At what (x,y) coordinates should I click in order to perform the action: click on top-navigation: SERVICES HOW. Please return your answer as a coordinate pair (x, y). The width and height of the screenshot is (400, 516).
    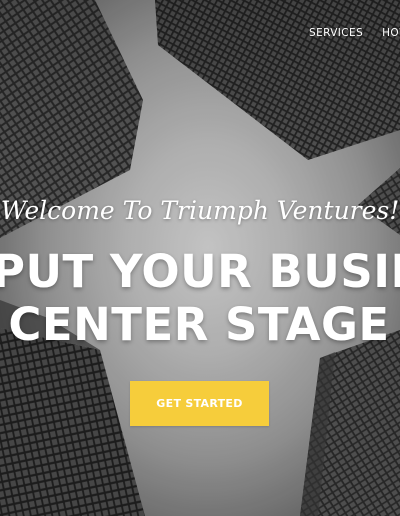
    Looking at the image, I should click on (354, 33).